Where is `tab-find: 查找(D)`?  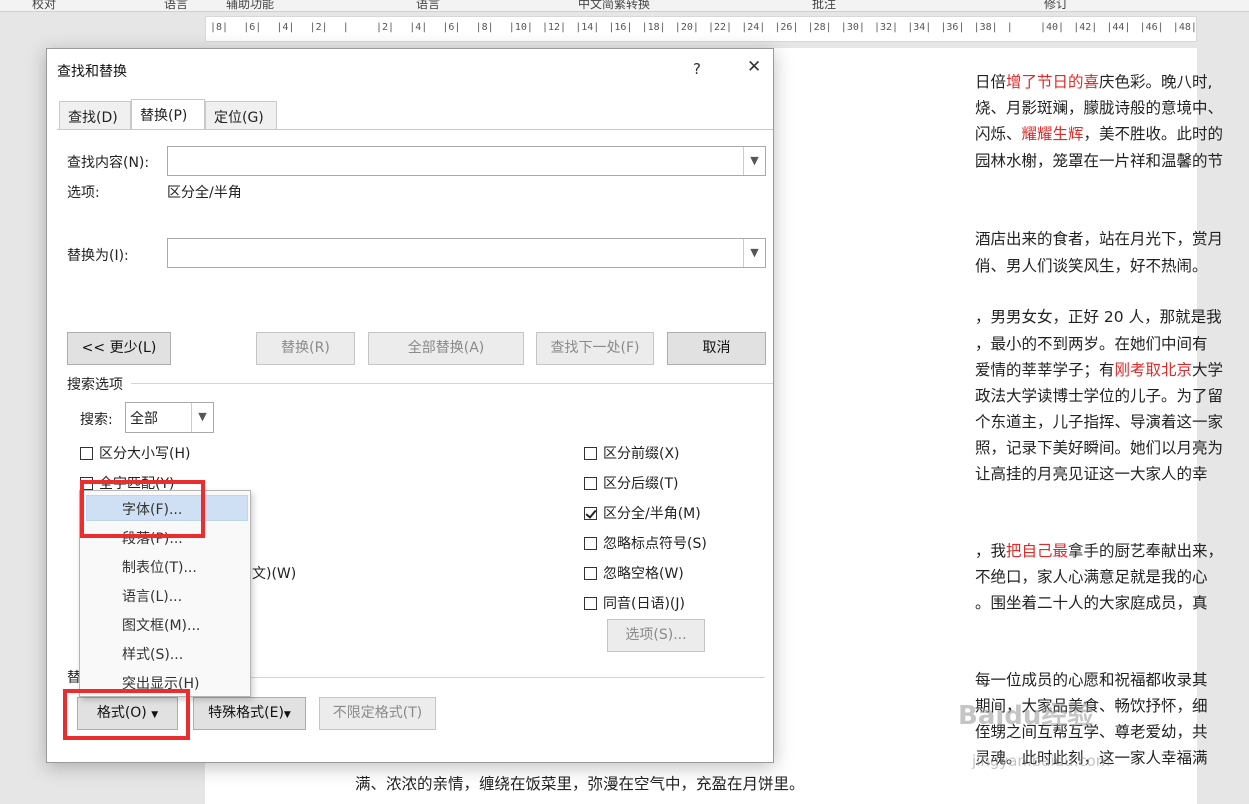
tab-find: 查找(D) is located at coordinates (95, 115).